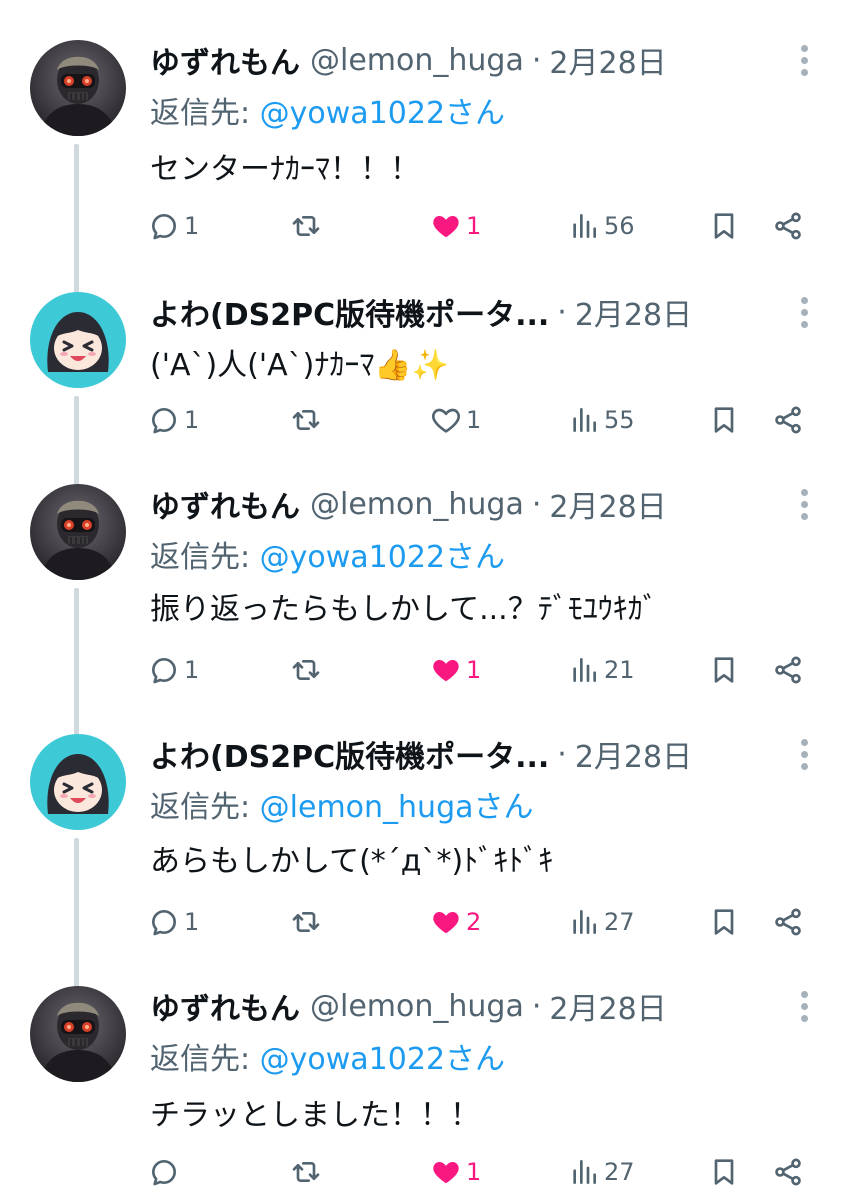 This screenshot has height=1200, width=852. Describe the element at coordinates (455, 922) in the screenshot. I see `like-button: 2` at that location.